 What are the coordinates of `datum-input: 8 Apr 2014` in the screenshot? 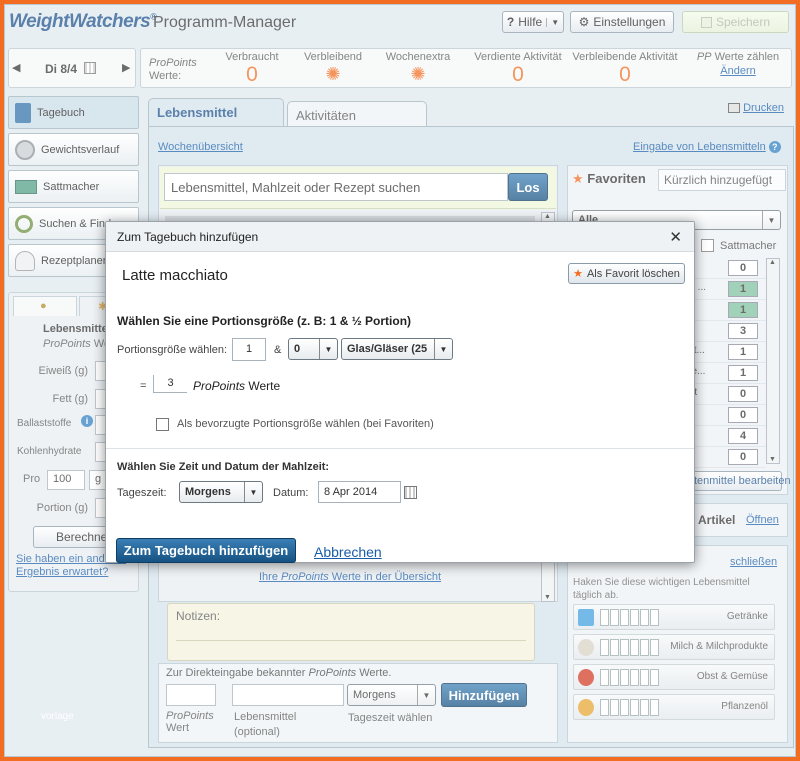 It's located at (359, 492).